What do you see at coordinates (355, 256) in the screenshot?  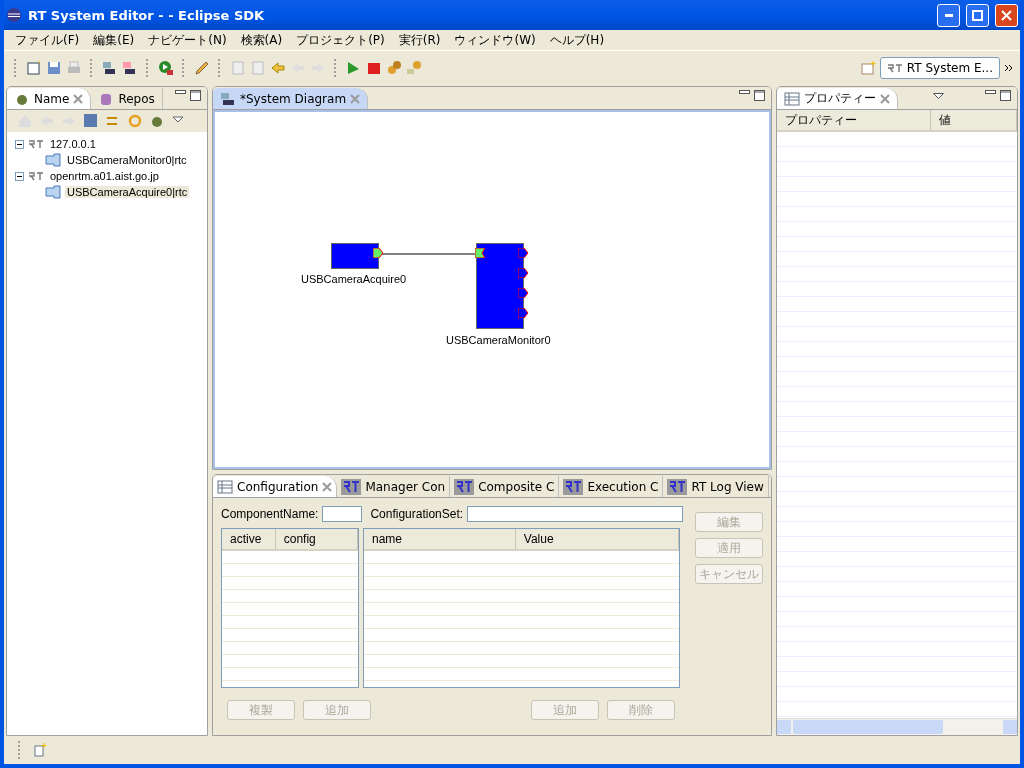 I see `component-block` at bounding box center [355, 256].